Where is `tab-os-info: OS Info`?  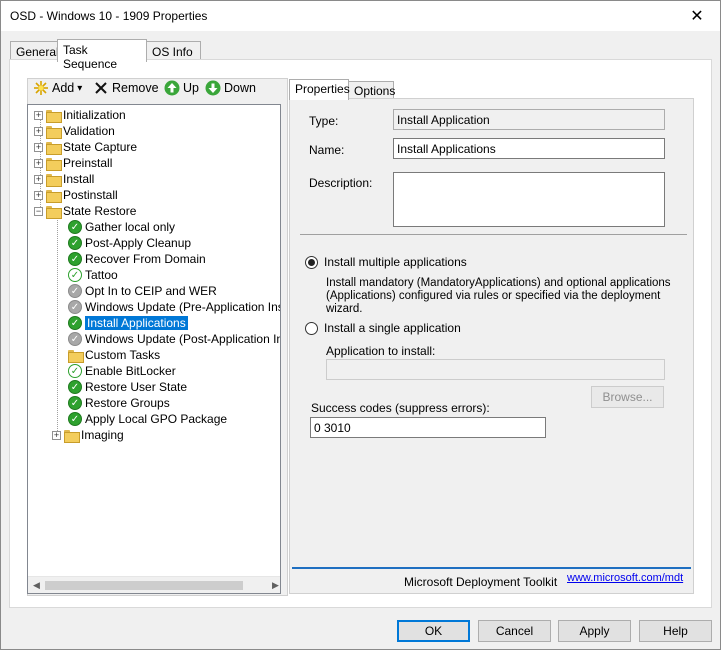
tab-os-info: OS Info is located at coordinates (173, 51).